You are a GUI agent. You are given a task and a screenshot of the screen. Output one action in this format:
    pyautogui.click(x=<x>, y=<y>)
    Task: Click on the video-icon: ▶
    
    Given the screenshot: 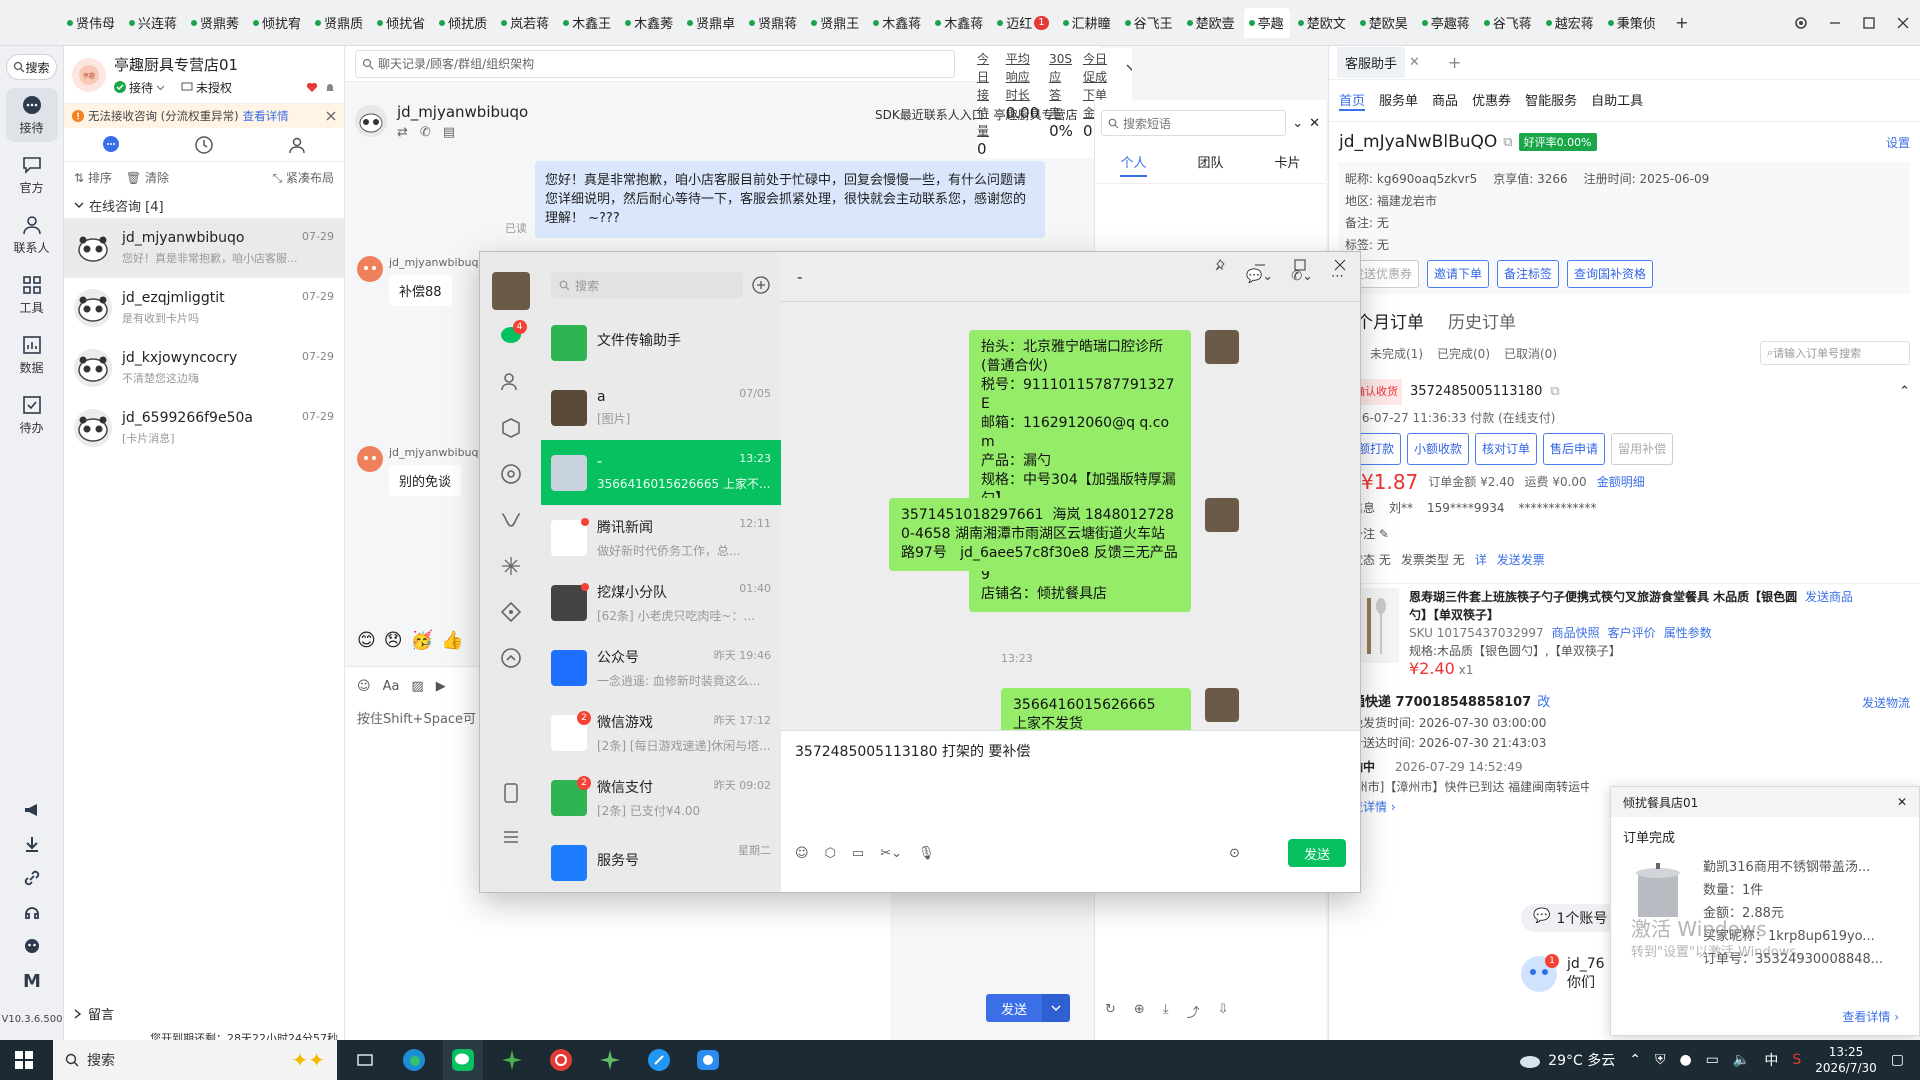 What is the action you would take?
    pyautogui.click(x=441, y=686)
    